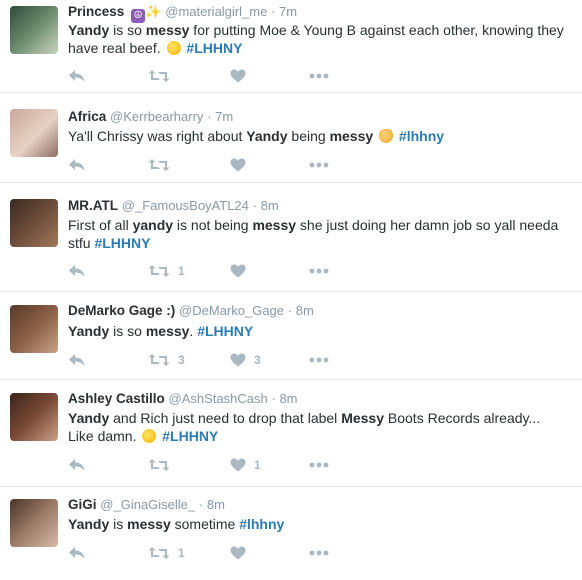 This screenshot has height=580, width=582. What do you see at coordinates (181, 360) in the screenshot?
I see `retweet-count: 3` at bounding box center [181, 360].